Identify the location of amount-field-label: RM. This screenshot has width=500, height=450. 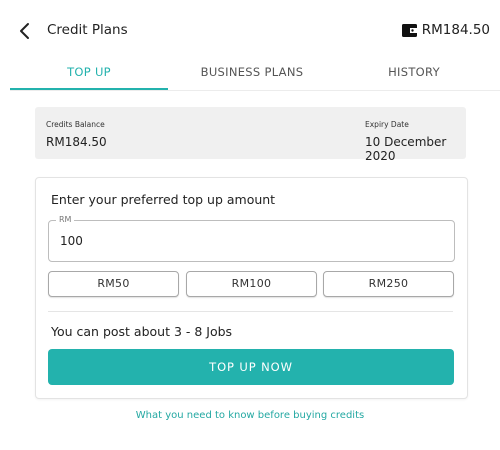
(65, 219).